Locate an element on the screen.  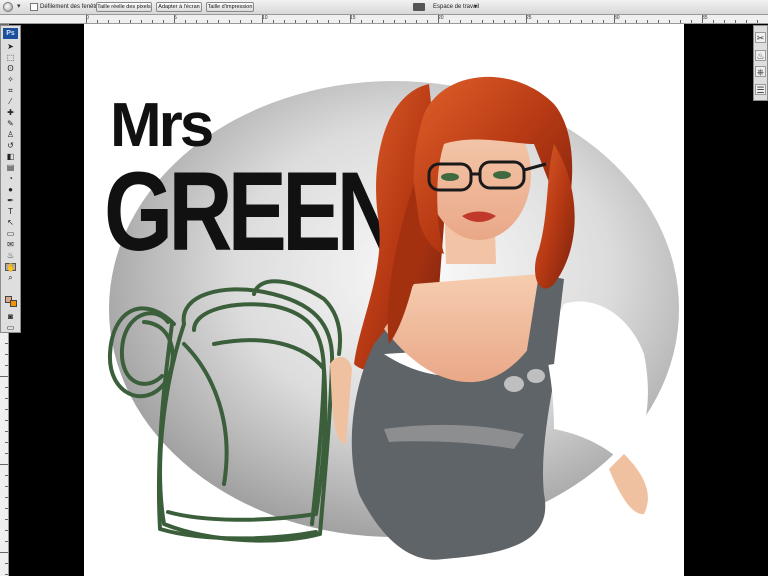
tools-panel: Ps ➤ ⬚ ʘ ✧ ⌗ ⁄ ✚ ✎ ♙ ↺ ◧ ▤ ◔ ● ✒ T ↖ ▭ ✉ ♨ ✋ ⌕ ◙ ▭ is located at coordinates (10, 179).